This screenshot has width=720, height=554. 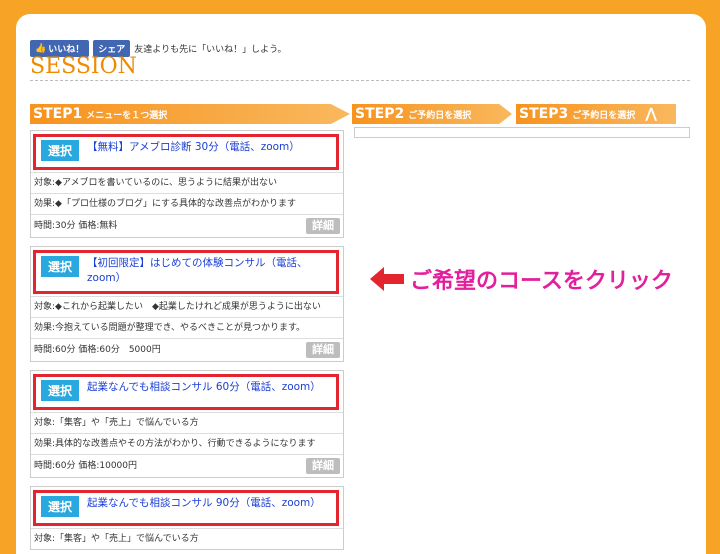 I want to click on thumbs-up-icon: 👍, so click(x=41, y=48).